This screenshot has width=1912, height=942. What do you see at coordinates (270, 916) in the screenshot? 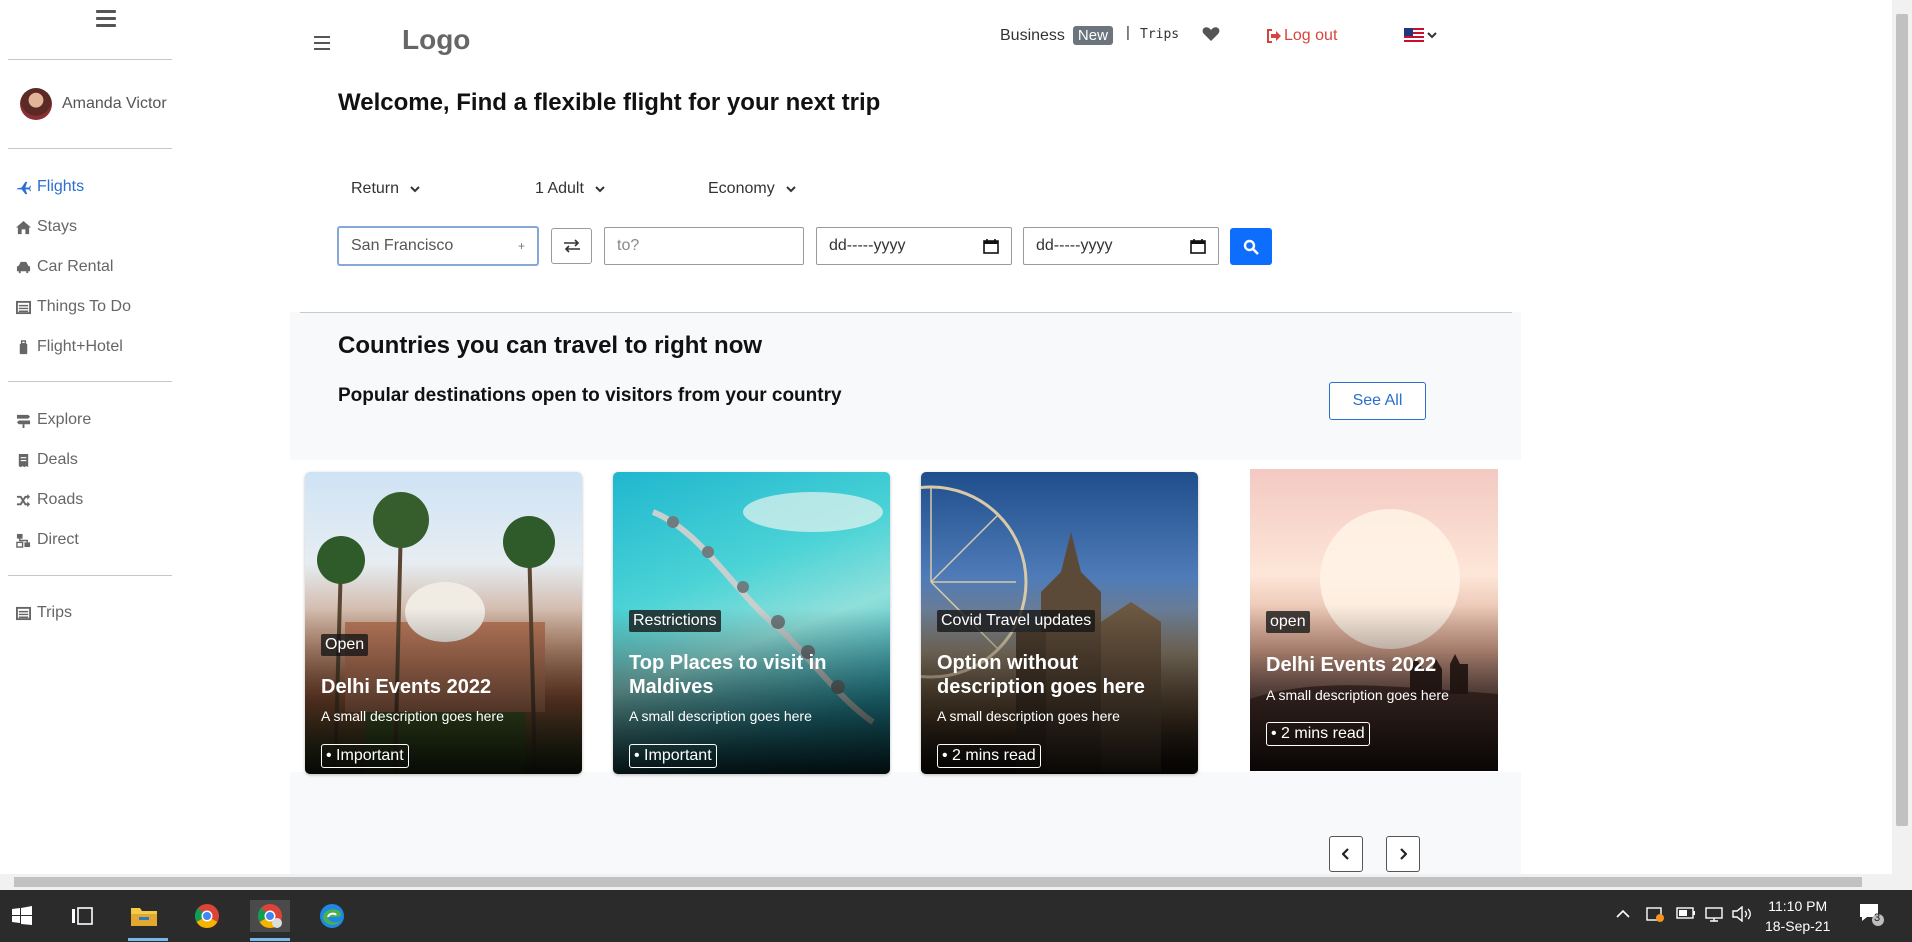
I see `chrome-profile-icon` at bounding box center [270, 916].